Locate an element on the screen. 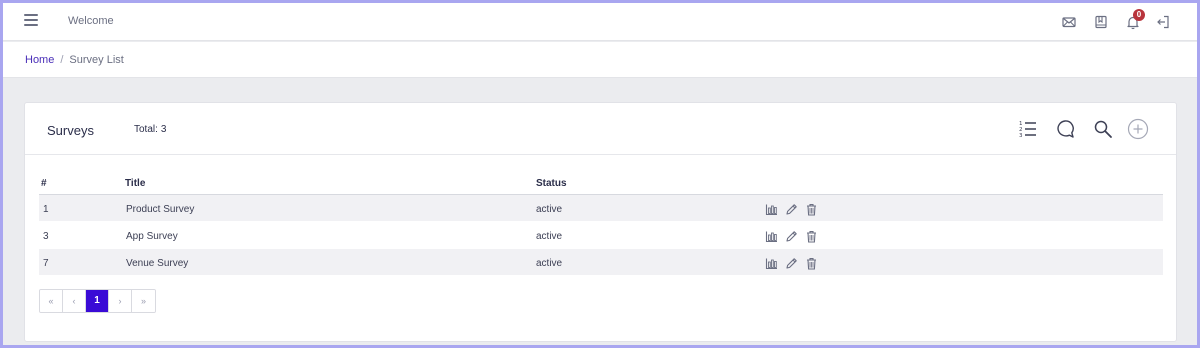 Image resolution: width=1200 pixels, height=348 pixels. pagination-page-current: 1 is located at coordinates (97, 301).